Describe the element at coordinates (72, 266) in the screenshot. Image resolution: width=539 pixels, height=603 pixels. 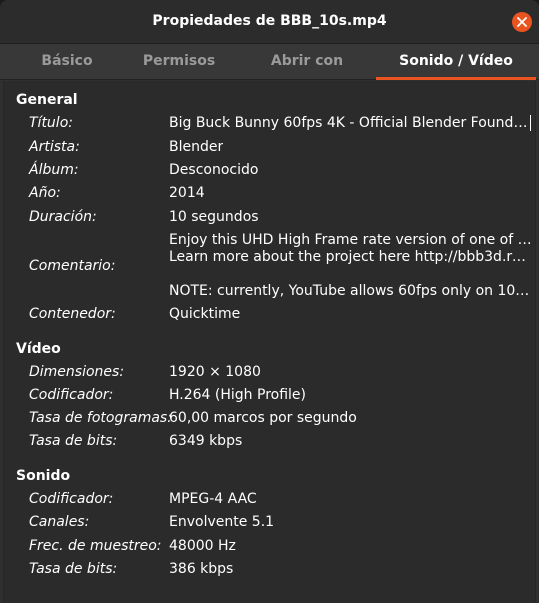
I see `comentario-label: Comentario:` at that location.